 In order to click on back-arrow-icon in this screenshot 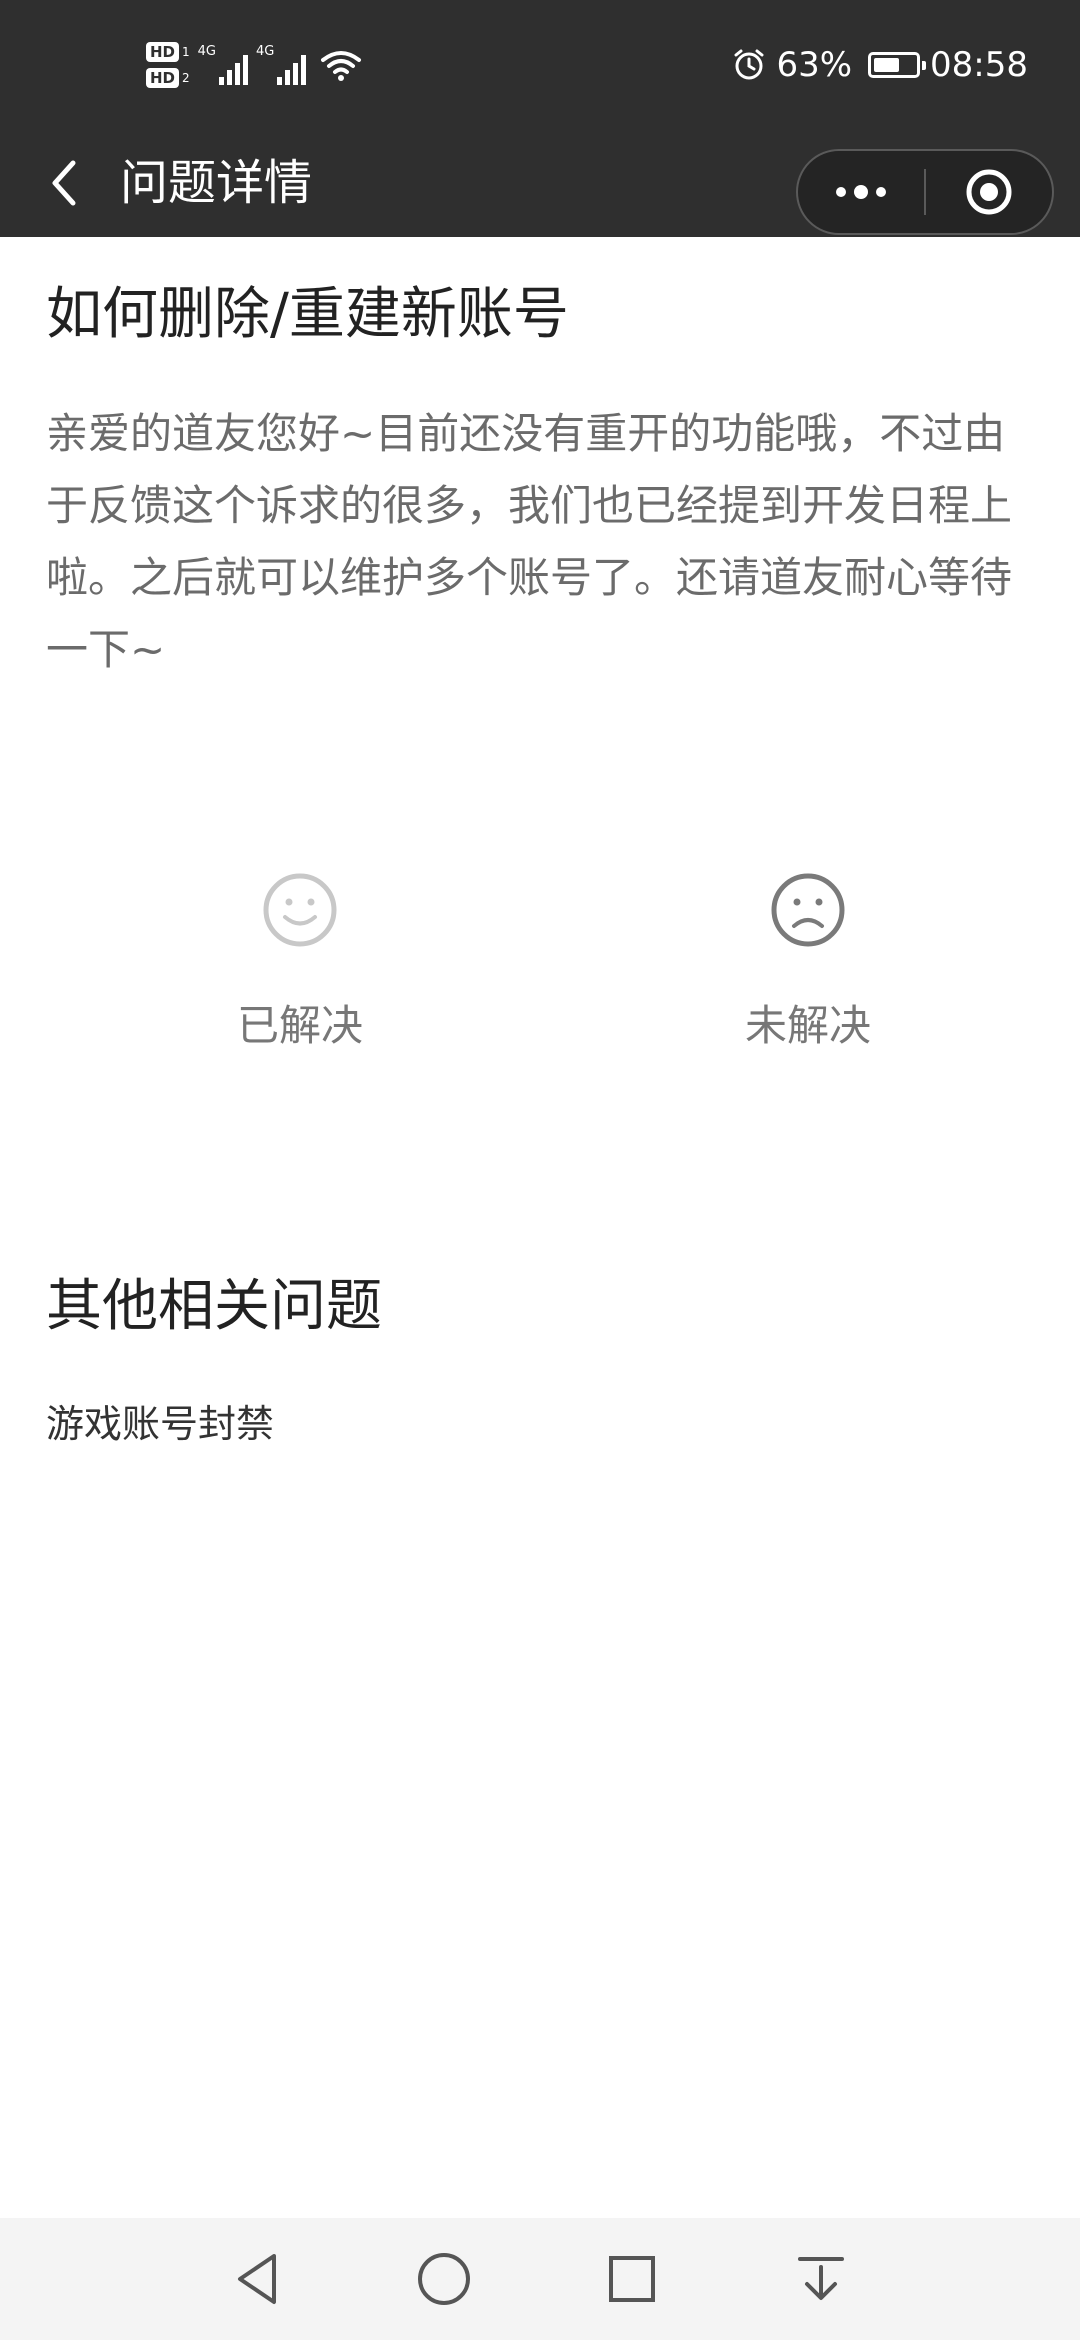, I will do `click(64, 183)`.